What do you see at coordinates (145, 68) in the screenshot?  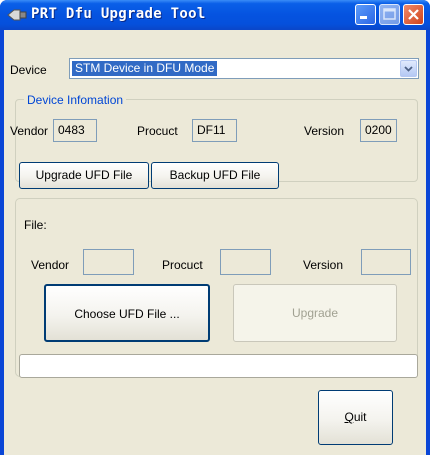 I see `device-select-value: STM Device in DFU Mode` at bounding box center [145, 68].